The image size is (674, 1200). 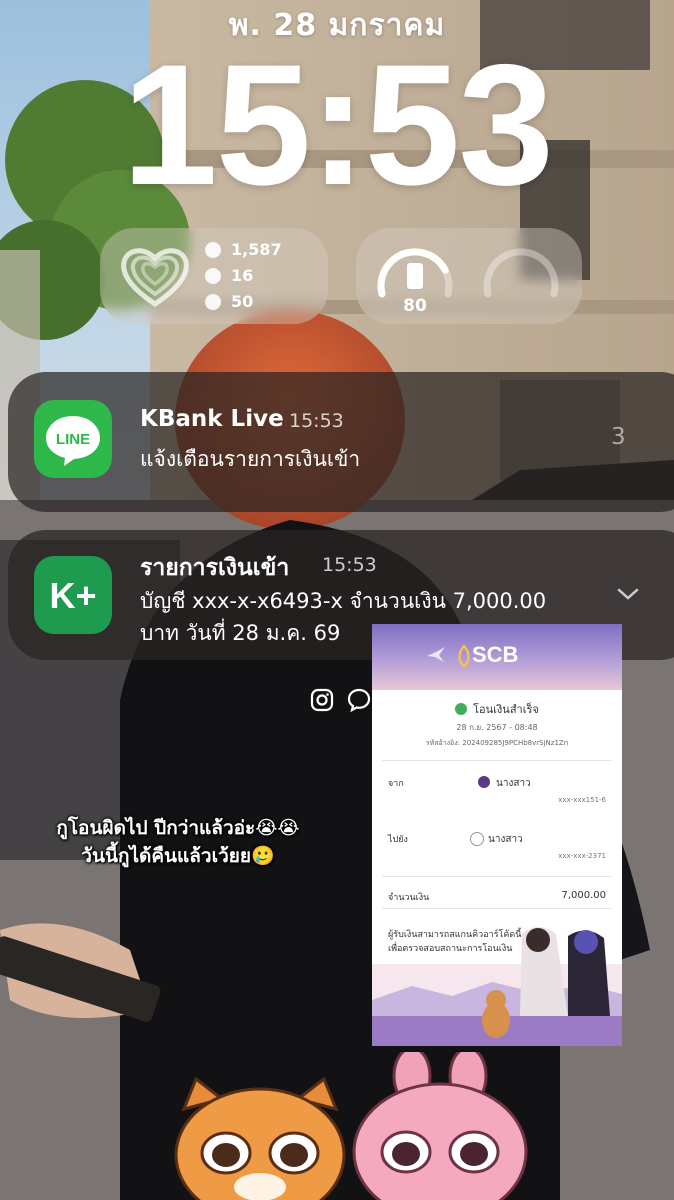 I want to click on minutes-value: 16, so click(x=242, y=275).